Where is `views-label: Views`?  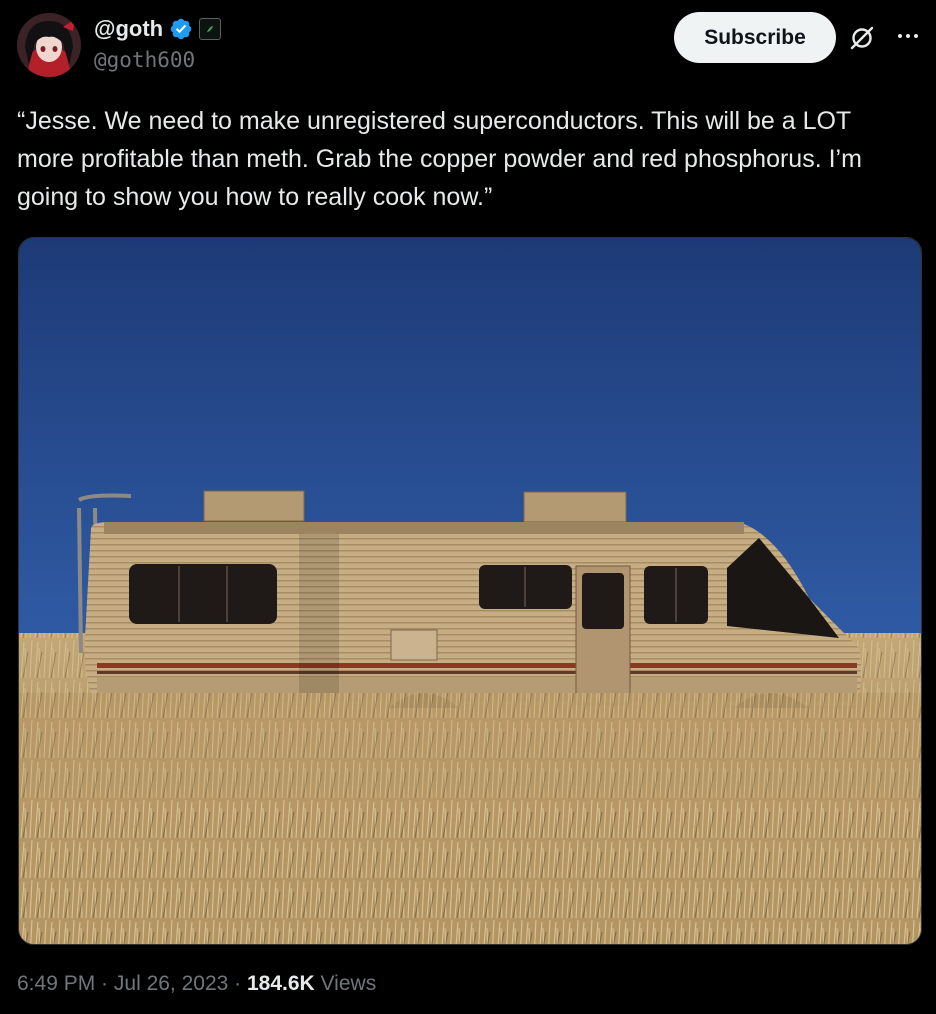 views-label: Views is located at coordinates (345, 983).